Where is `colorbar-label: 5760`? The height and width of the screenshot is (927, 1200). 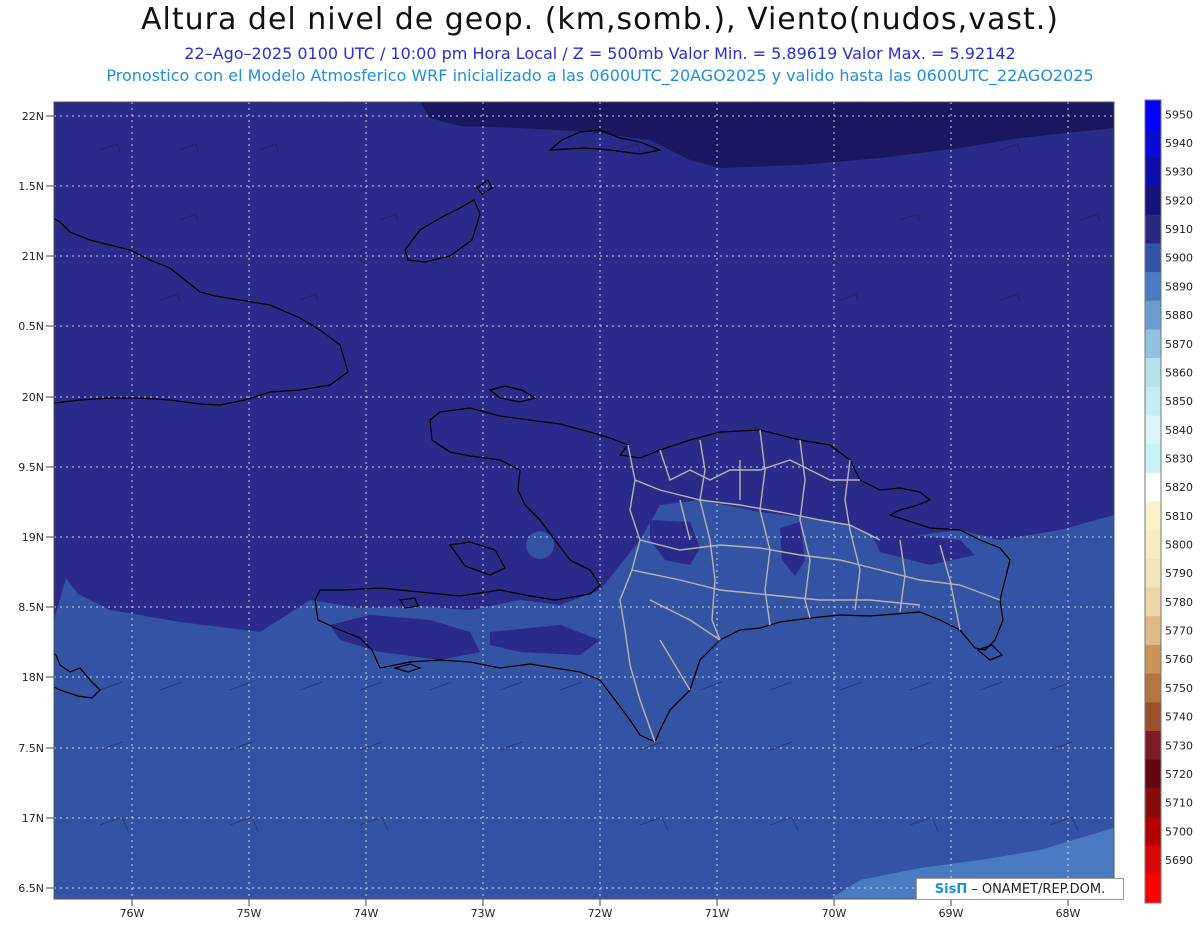 colorbar-label: 5760 is located at coordinates (1179, 659).